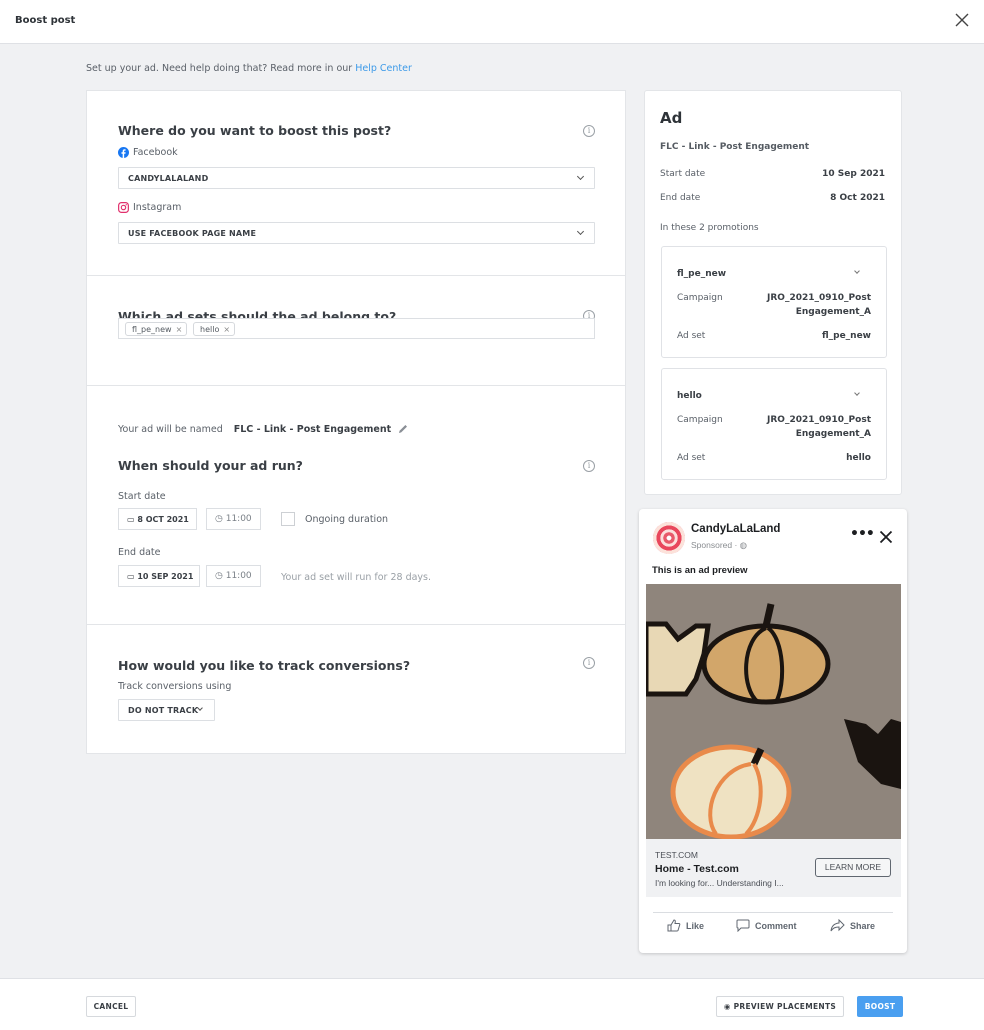 The width and height of the screenshot is (984, 1030). I want to click on like-label: Like, so click(695, 925).